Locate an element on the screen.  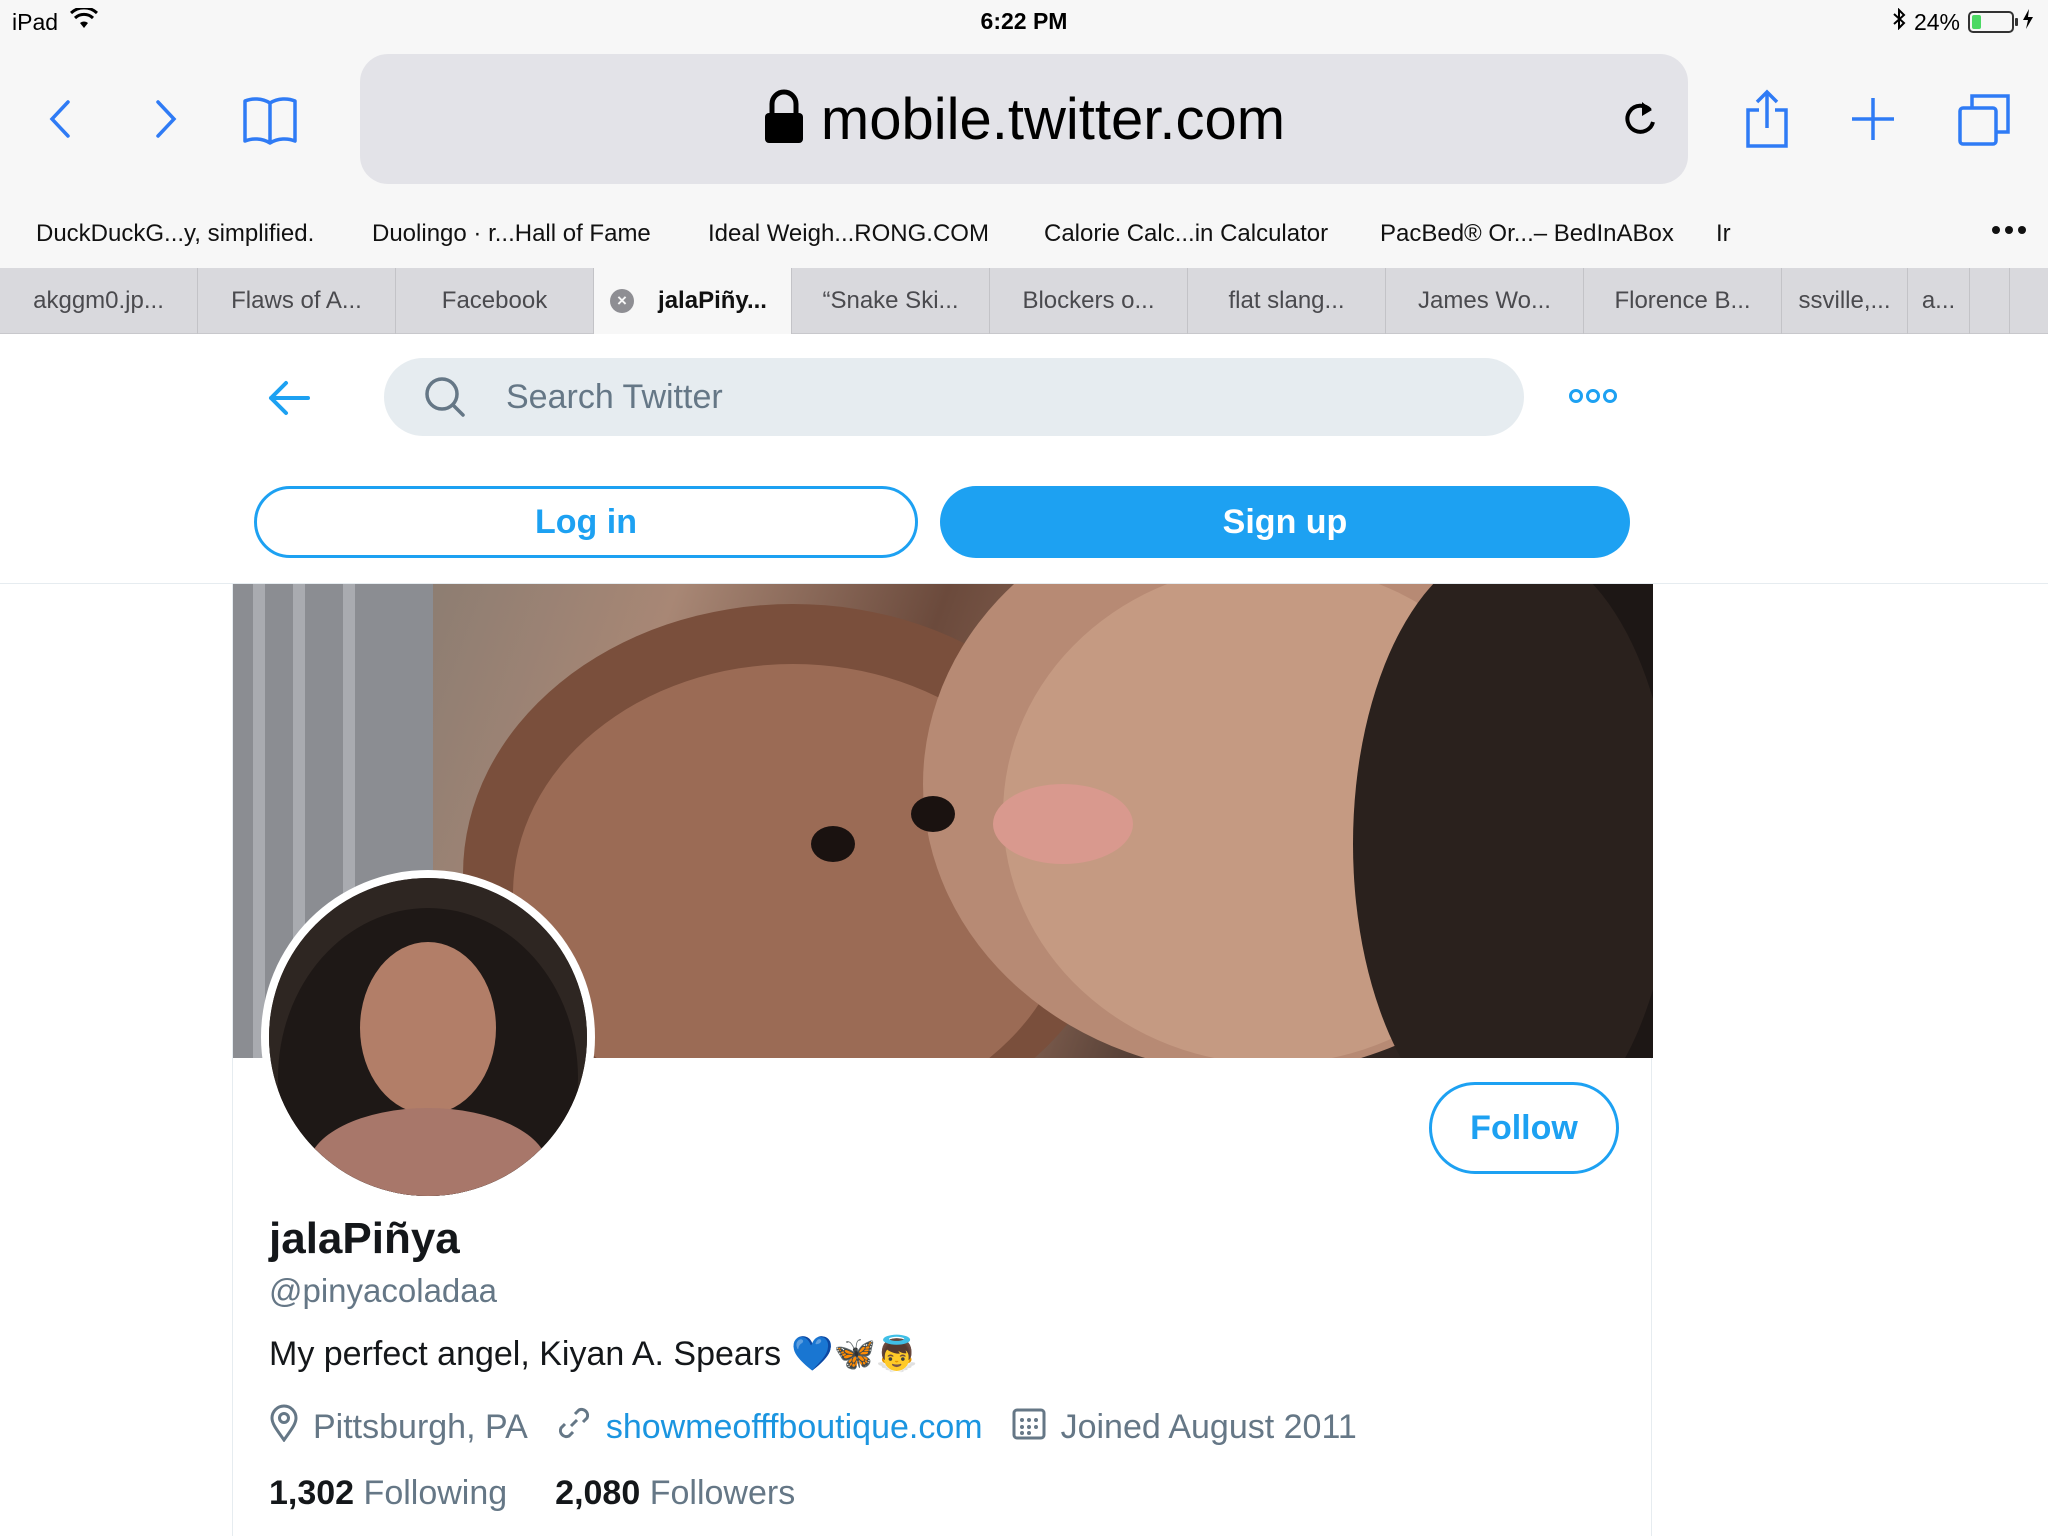
location-pin-icon is located at coordinates (284, 1427).